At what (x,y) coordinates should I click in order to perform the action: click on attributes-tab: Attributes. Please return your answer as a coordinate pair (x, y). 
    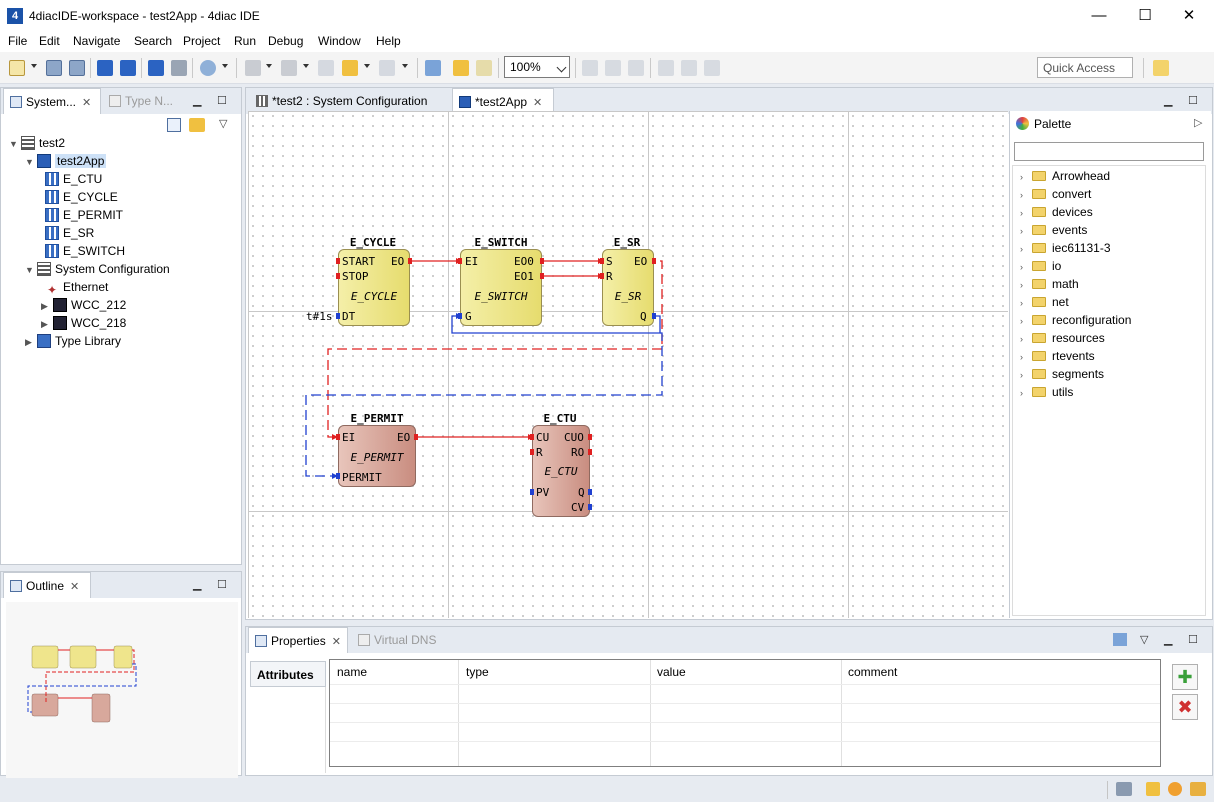
    Looking at the image, I should click on (288, 674).